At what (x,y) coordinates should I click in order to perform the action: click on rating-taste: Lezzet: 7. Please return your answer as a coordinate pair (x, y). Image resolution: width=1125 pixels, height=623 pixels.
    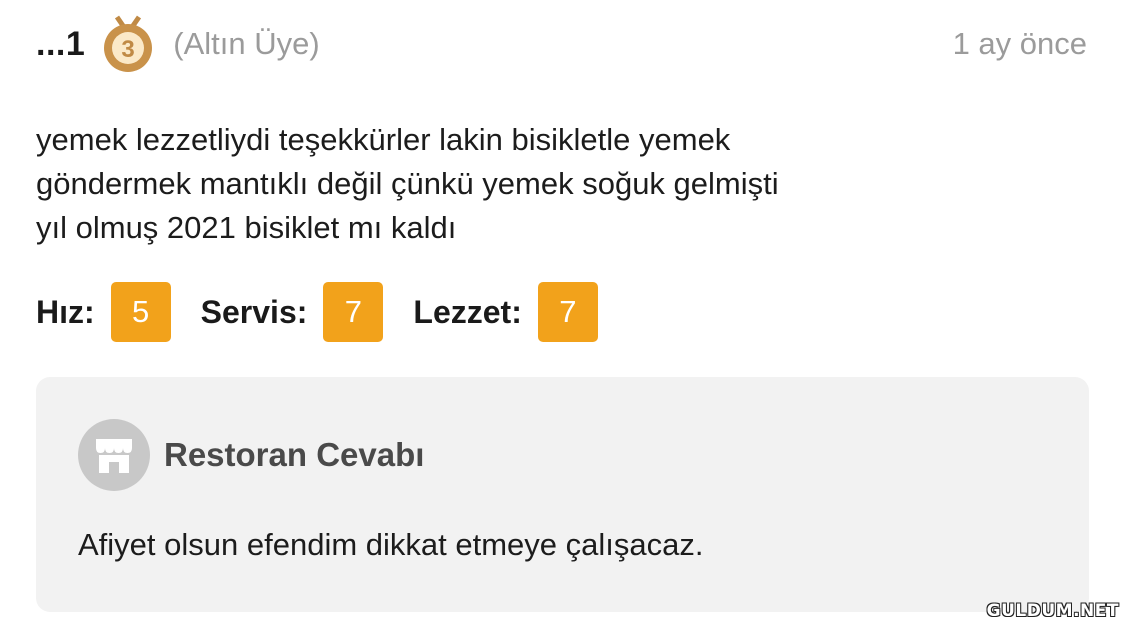
    Looking at the image, I should click on (505, 312).